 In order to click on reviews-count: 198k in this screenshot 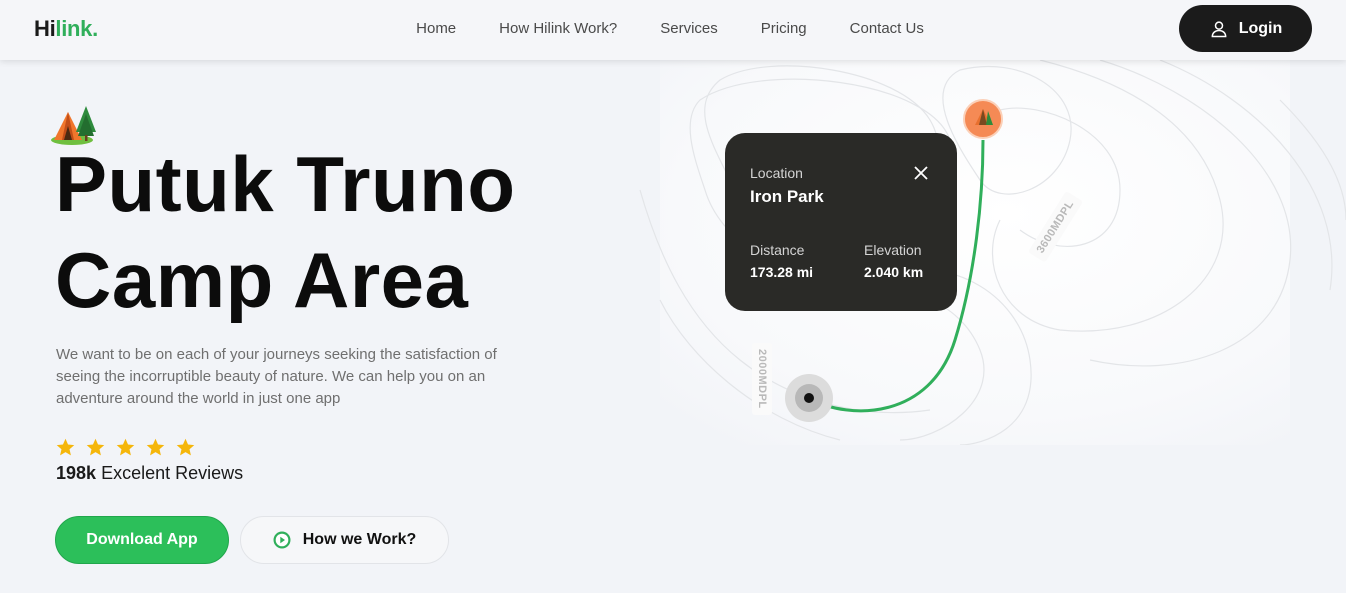, I will do `click(76, 473)`.